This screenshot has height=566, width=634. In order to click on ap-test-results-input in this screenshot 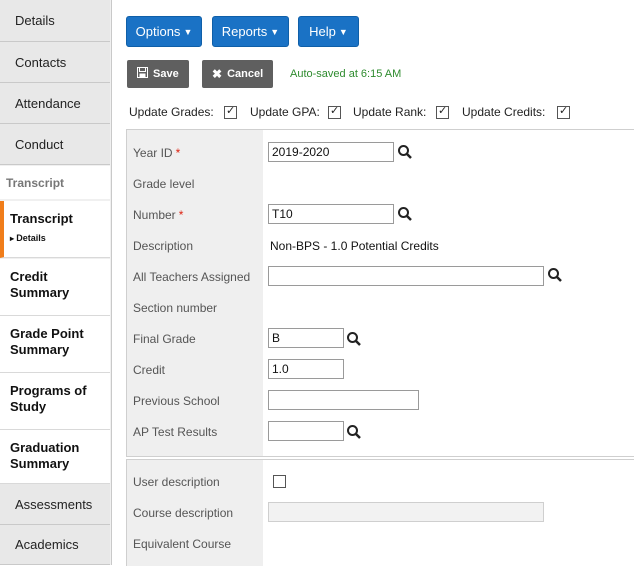, I will do `click(306, 431)`.